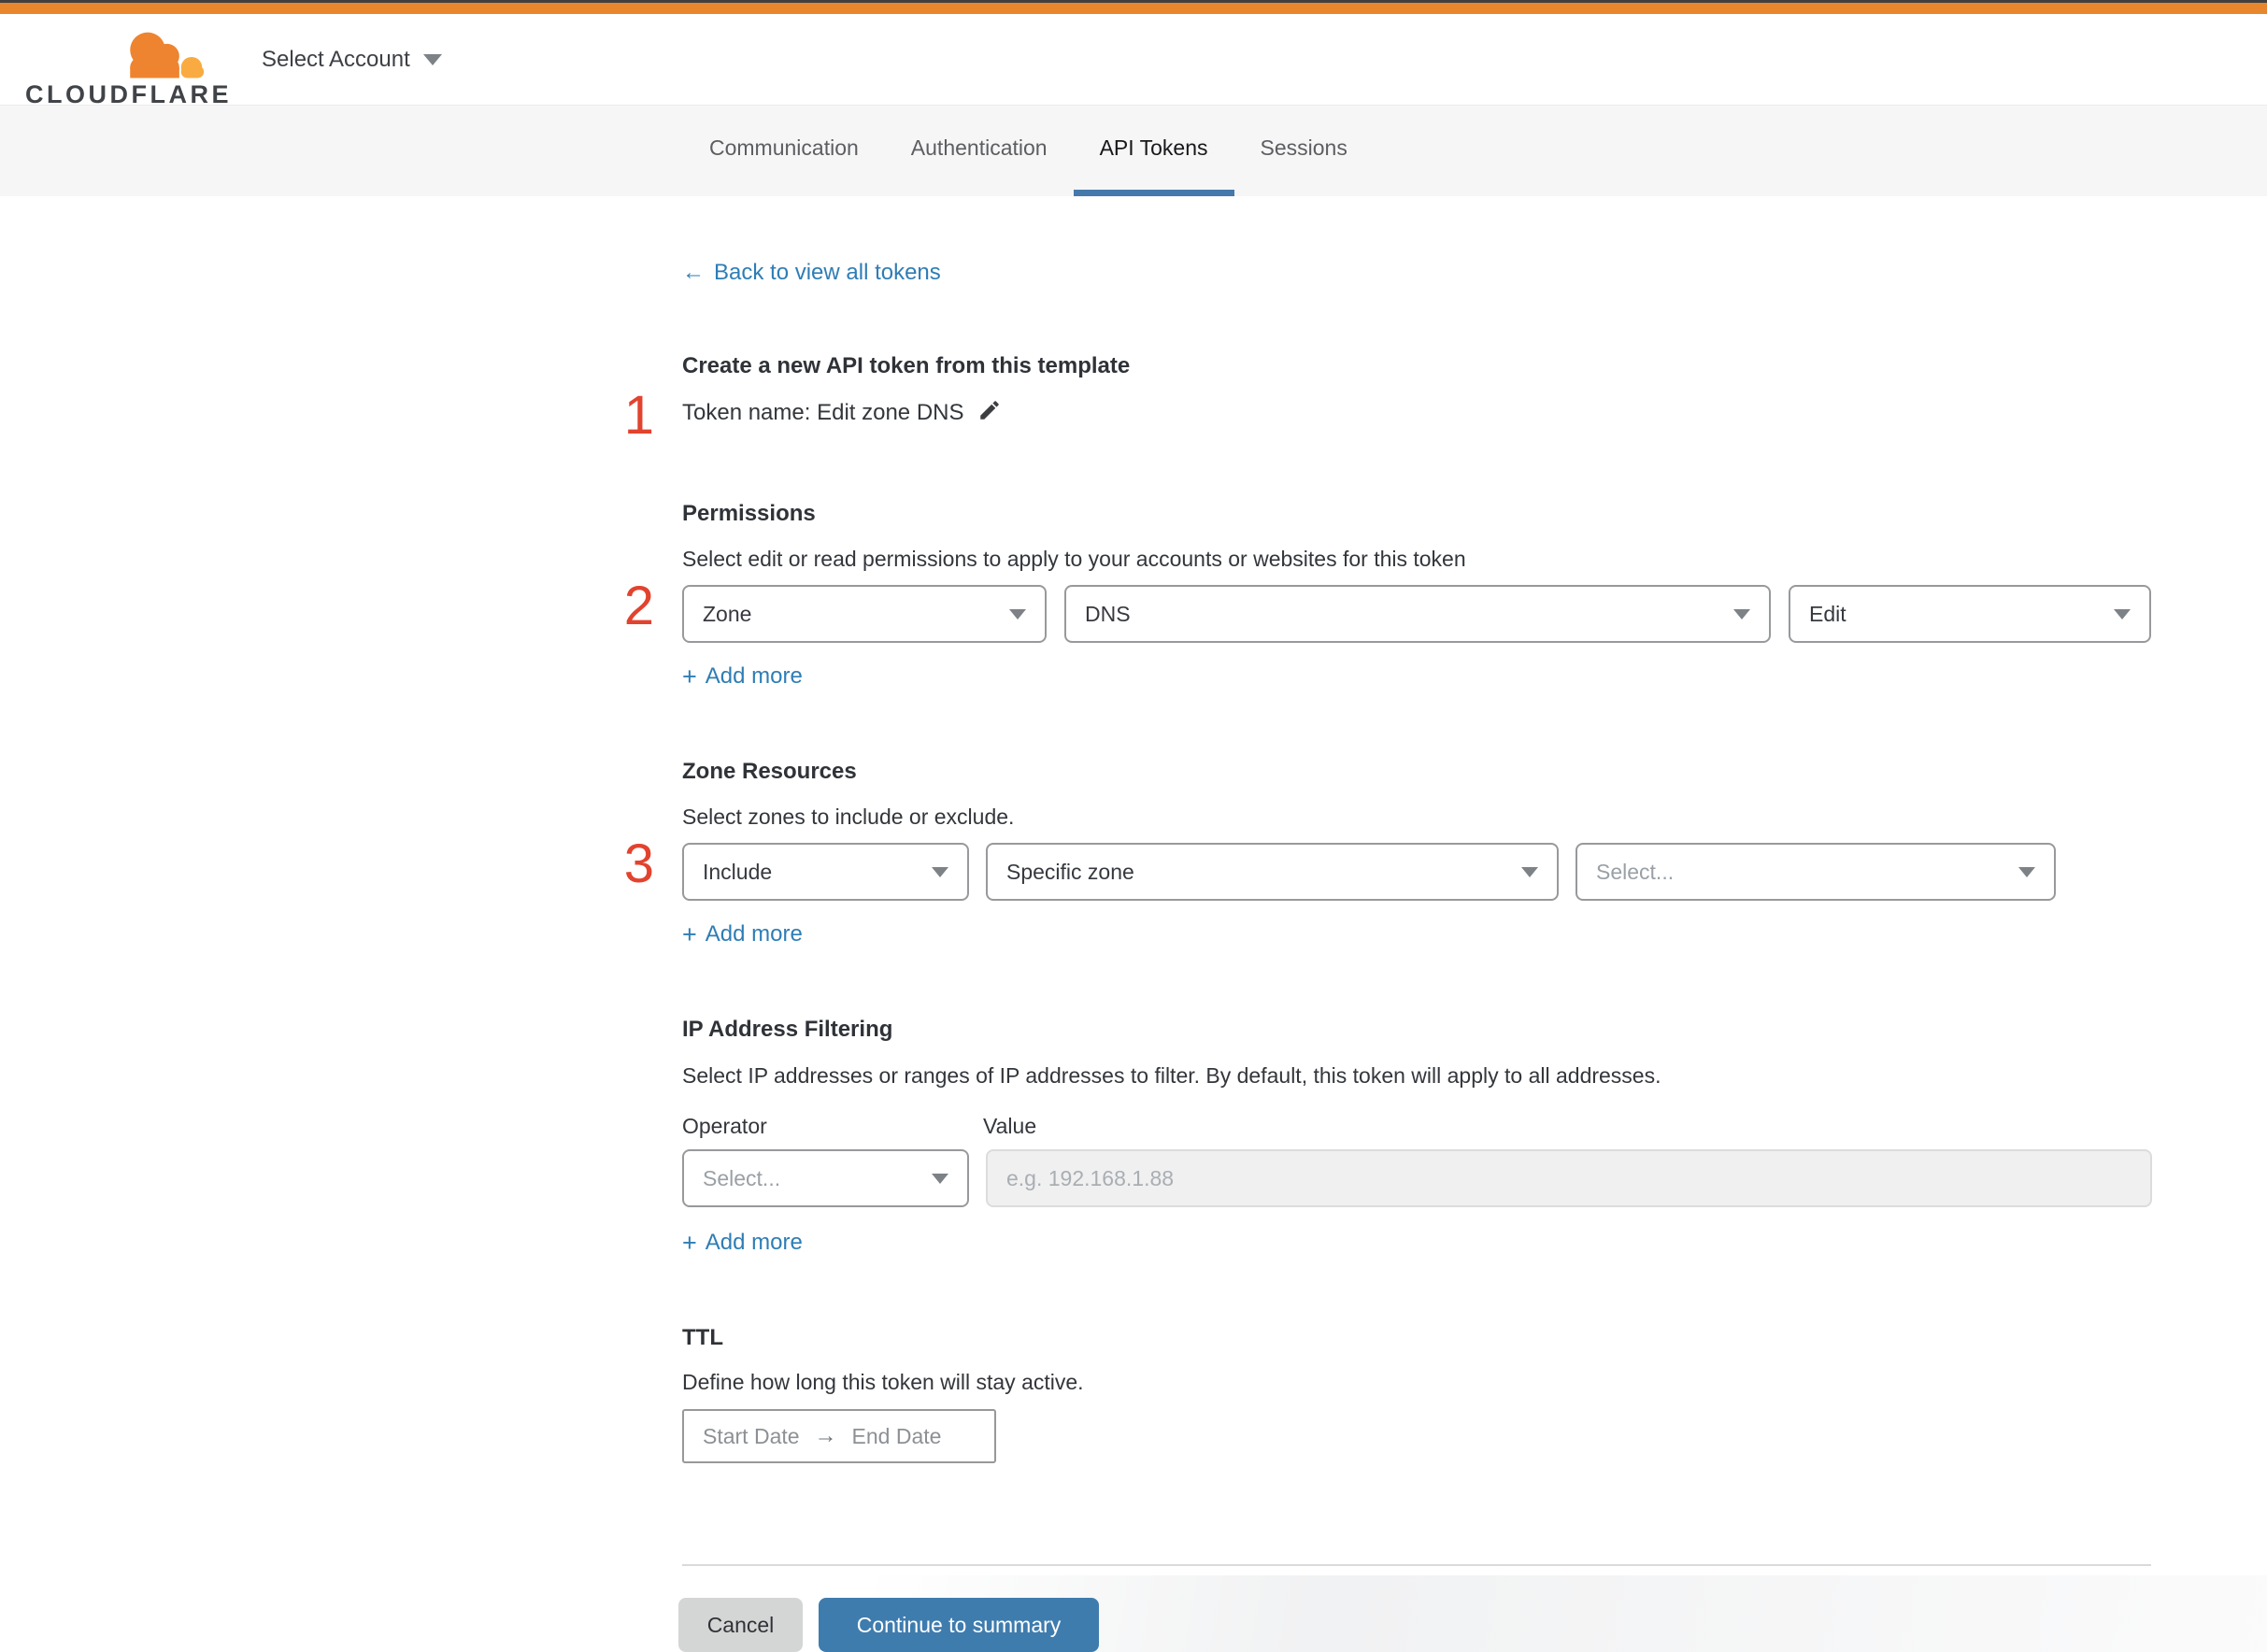 The image size is (2267, 1652). I want to click on account-selector: Select Account, so click(352, 60).